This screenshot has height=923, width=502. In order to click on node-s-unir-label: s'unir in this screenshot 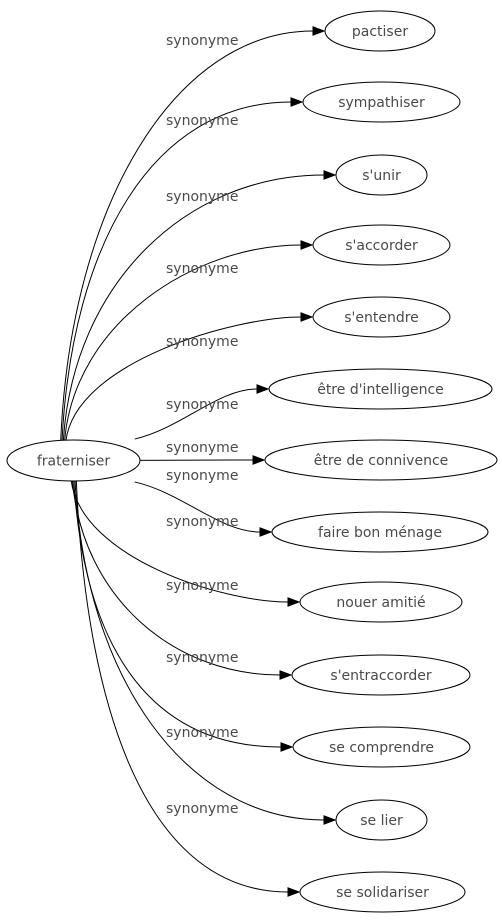, I will do `click(381, 176)`.